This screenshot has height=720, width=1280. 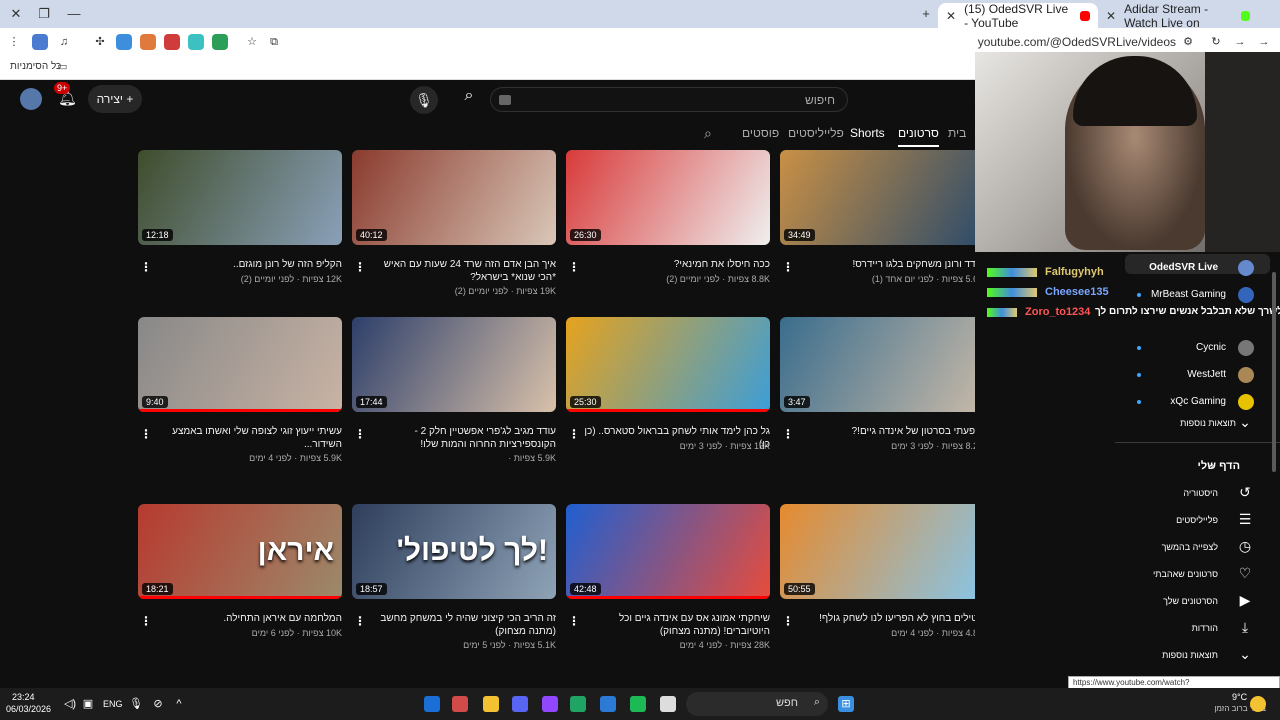 What do you see at coordinates (677, 264) in the screenshot?
I see `video-title: ככה חיסלו את חמינאי?` at bounding box center [677, 264].